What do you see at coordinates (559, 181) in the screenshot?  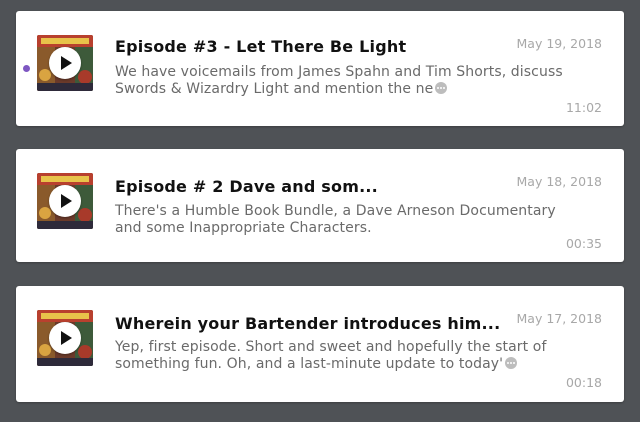 I see `episode-date: May 18, 2018` at bounding box center [559, 181].